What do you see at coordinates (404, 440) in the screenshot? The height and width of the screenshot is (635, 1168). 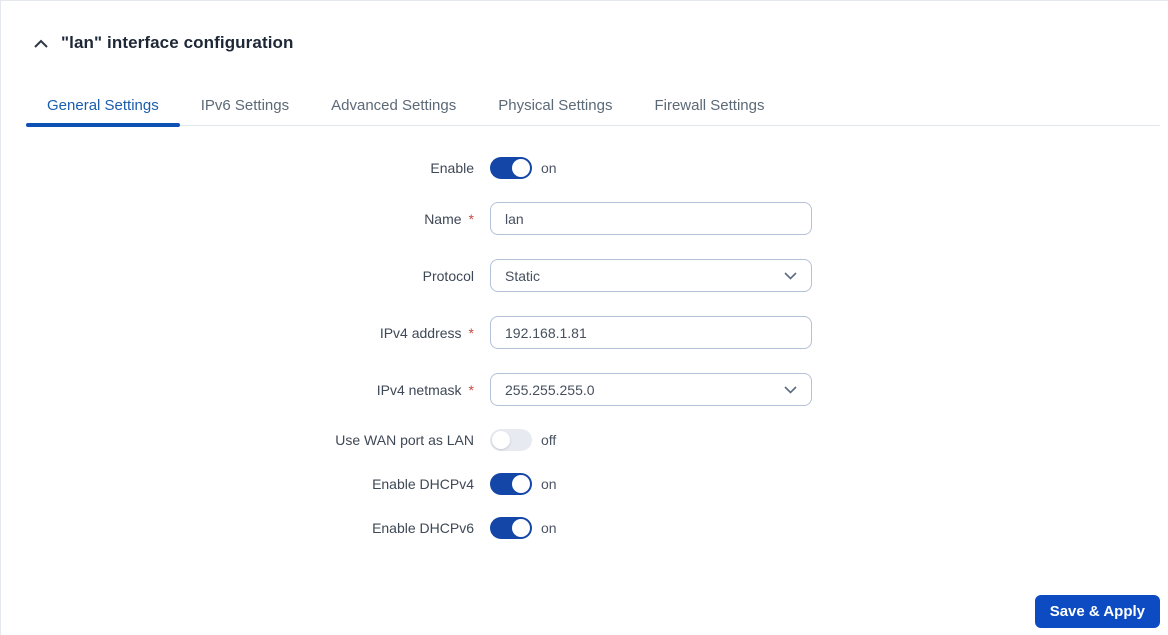 I see `wan-as-lan-label: Use WAN port as LAN` at bounding box center [404, 440].